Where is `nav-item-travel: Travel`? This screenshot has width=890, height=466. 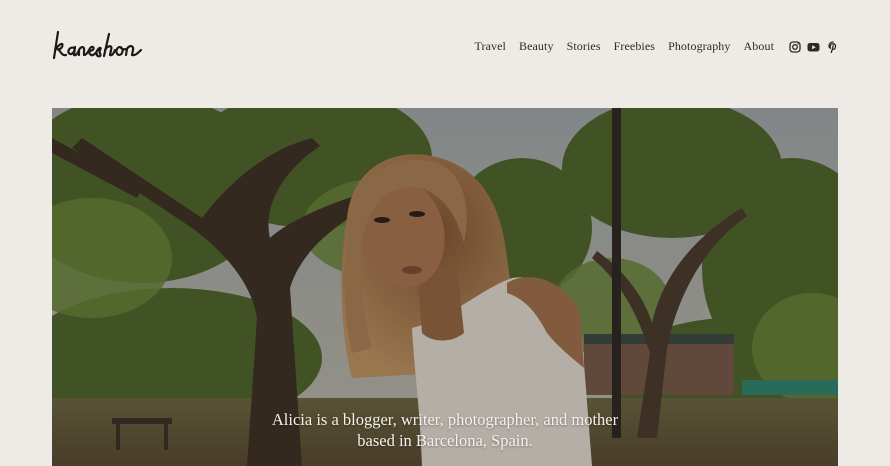
nav-item-travel: Travel is located at coordinates (490, 46).